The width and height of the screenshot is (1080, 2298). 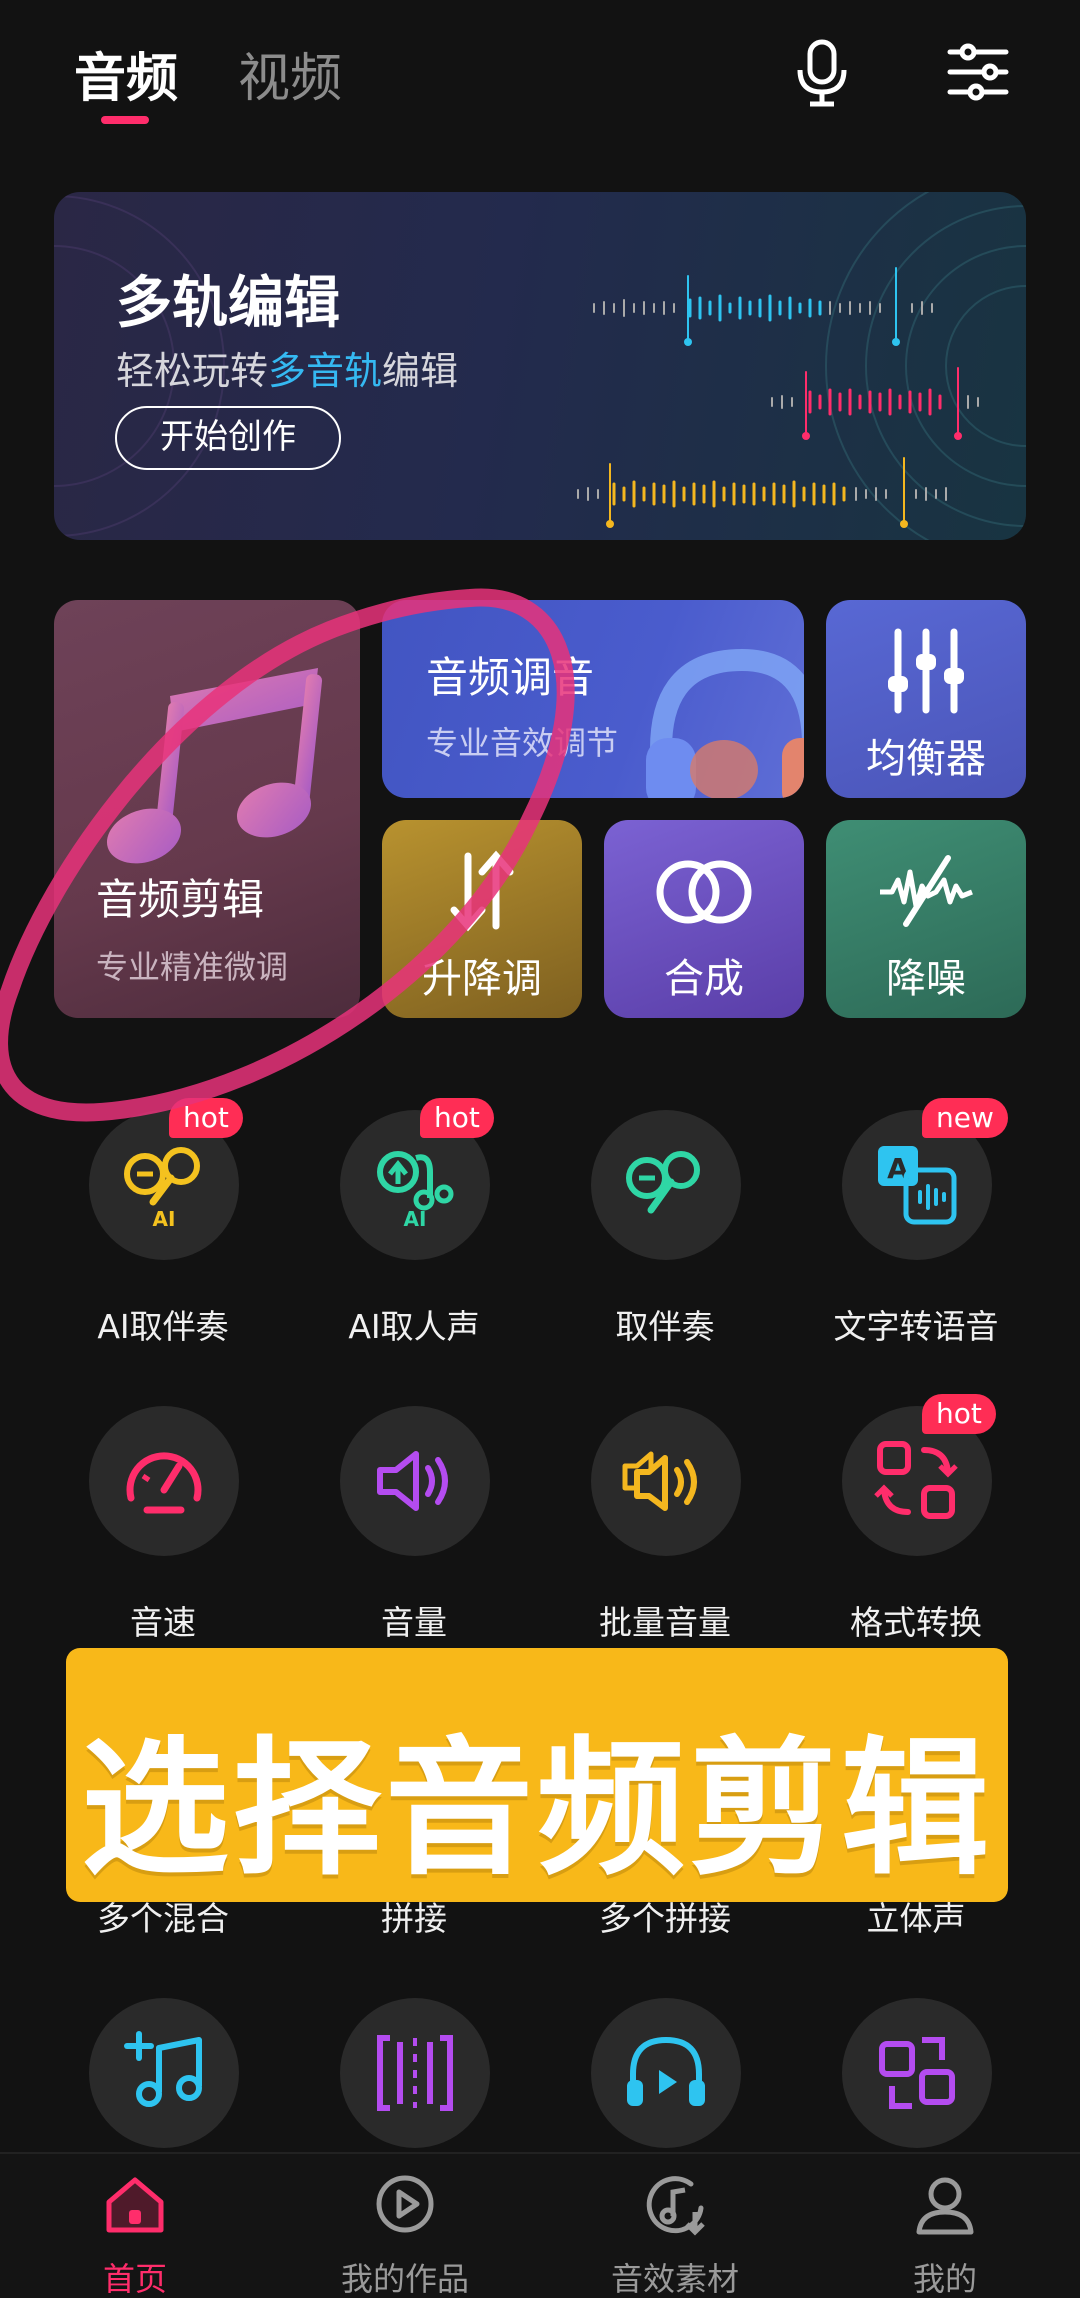 I want to click on instruction-overlay: 选择音频剪辑, so click(x=537, y=1775).